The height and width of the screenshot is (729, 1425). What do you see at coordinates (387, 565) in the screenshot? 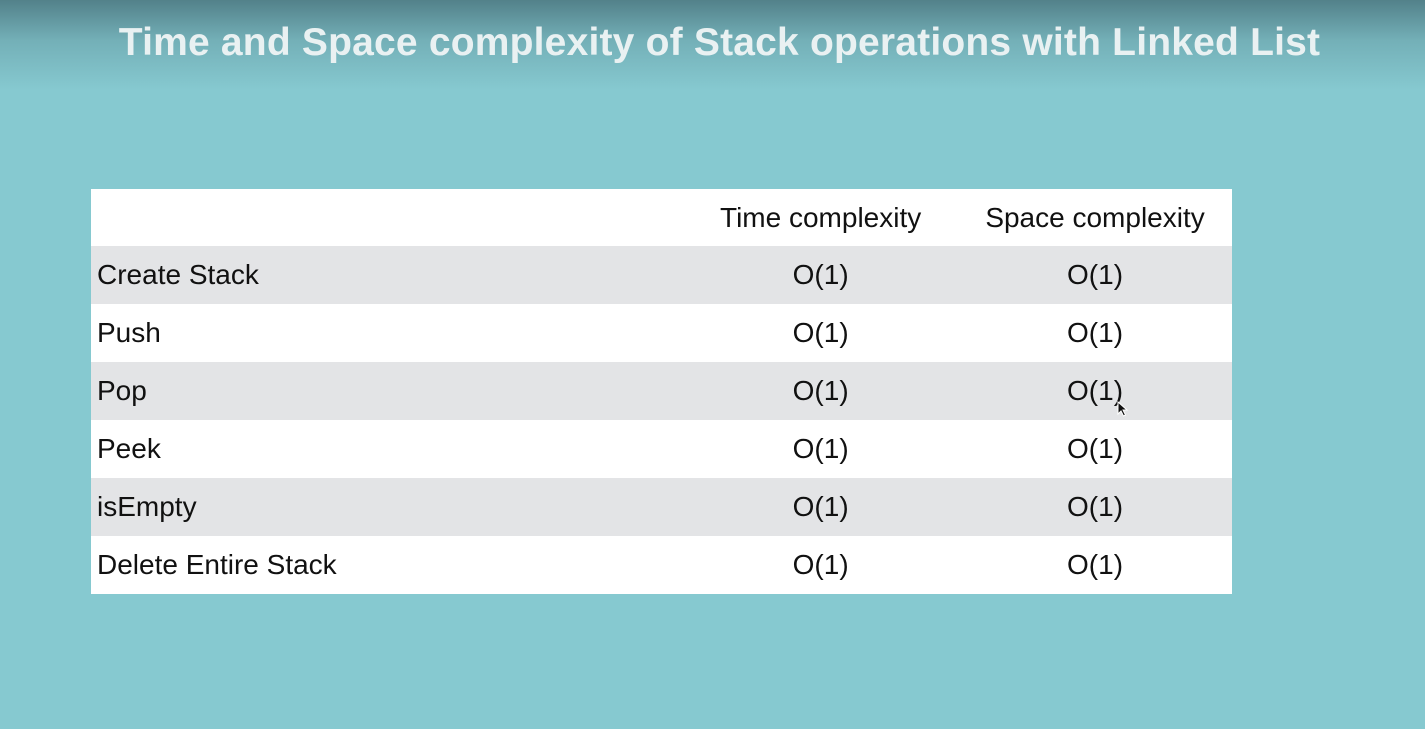
I see `operation-cell: Delete Entire Stack` at bounding box center [387, 565].